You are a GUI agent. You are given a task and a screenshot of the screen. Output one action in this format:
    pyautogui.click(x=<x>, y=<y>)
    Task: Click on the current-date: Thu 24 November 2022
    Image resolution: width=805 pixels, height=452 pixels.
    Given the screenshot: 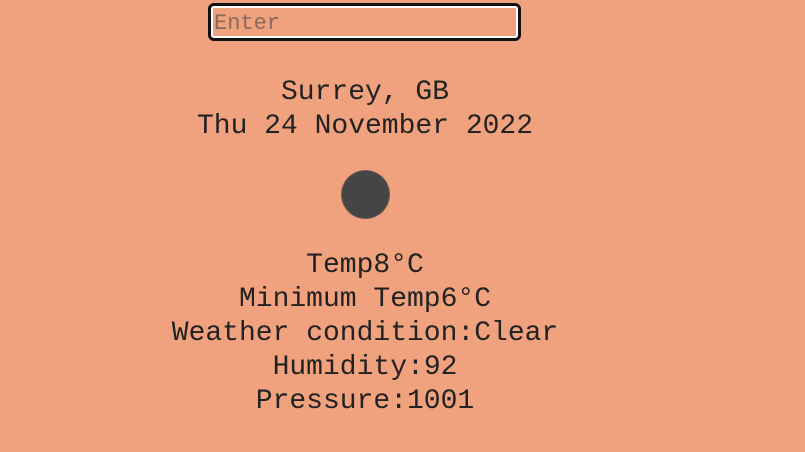 What is the action you would take?
    pyautogui.click(x=365, y=126)
    